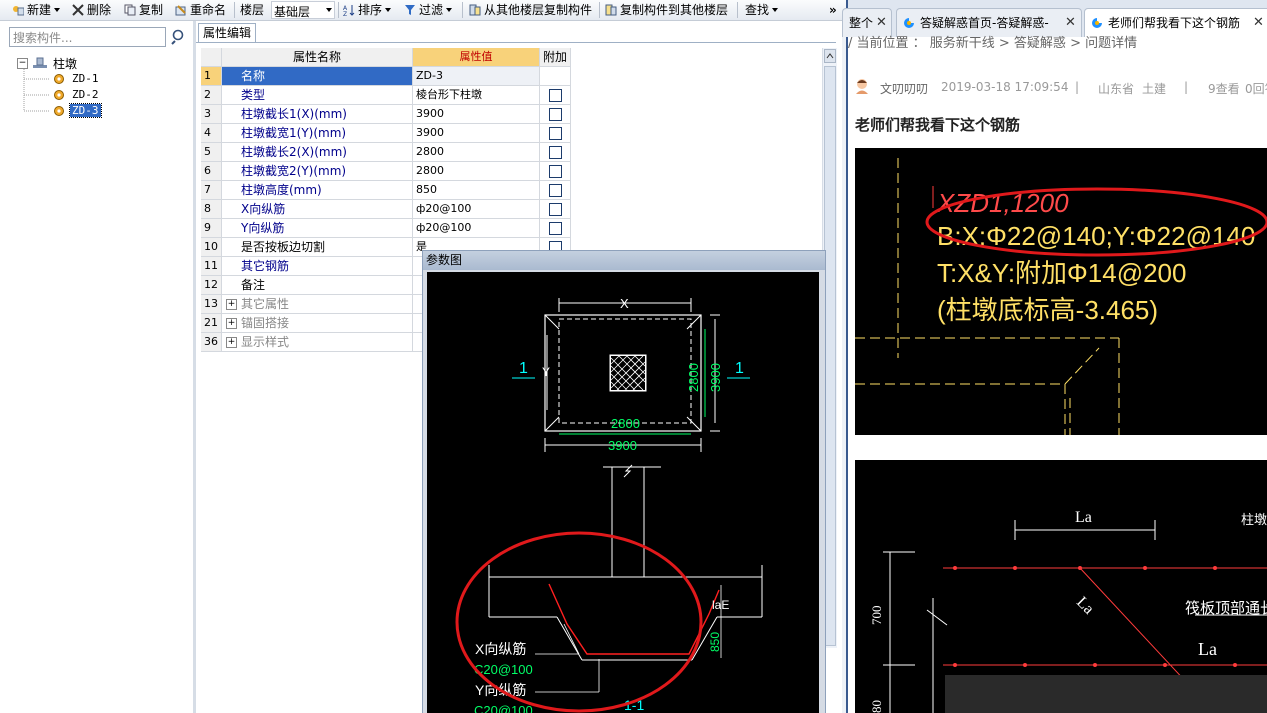 This screenshot has height=713, width=1267. I want to click on cad-dim-700: 700, so click(876, 616).